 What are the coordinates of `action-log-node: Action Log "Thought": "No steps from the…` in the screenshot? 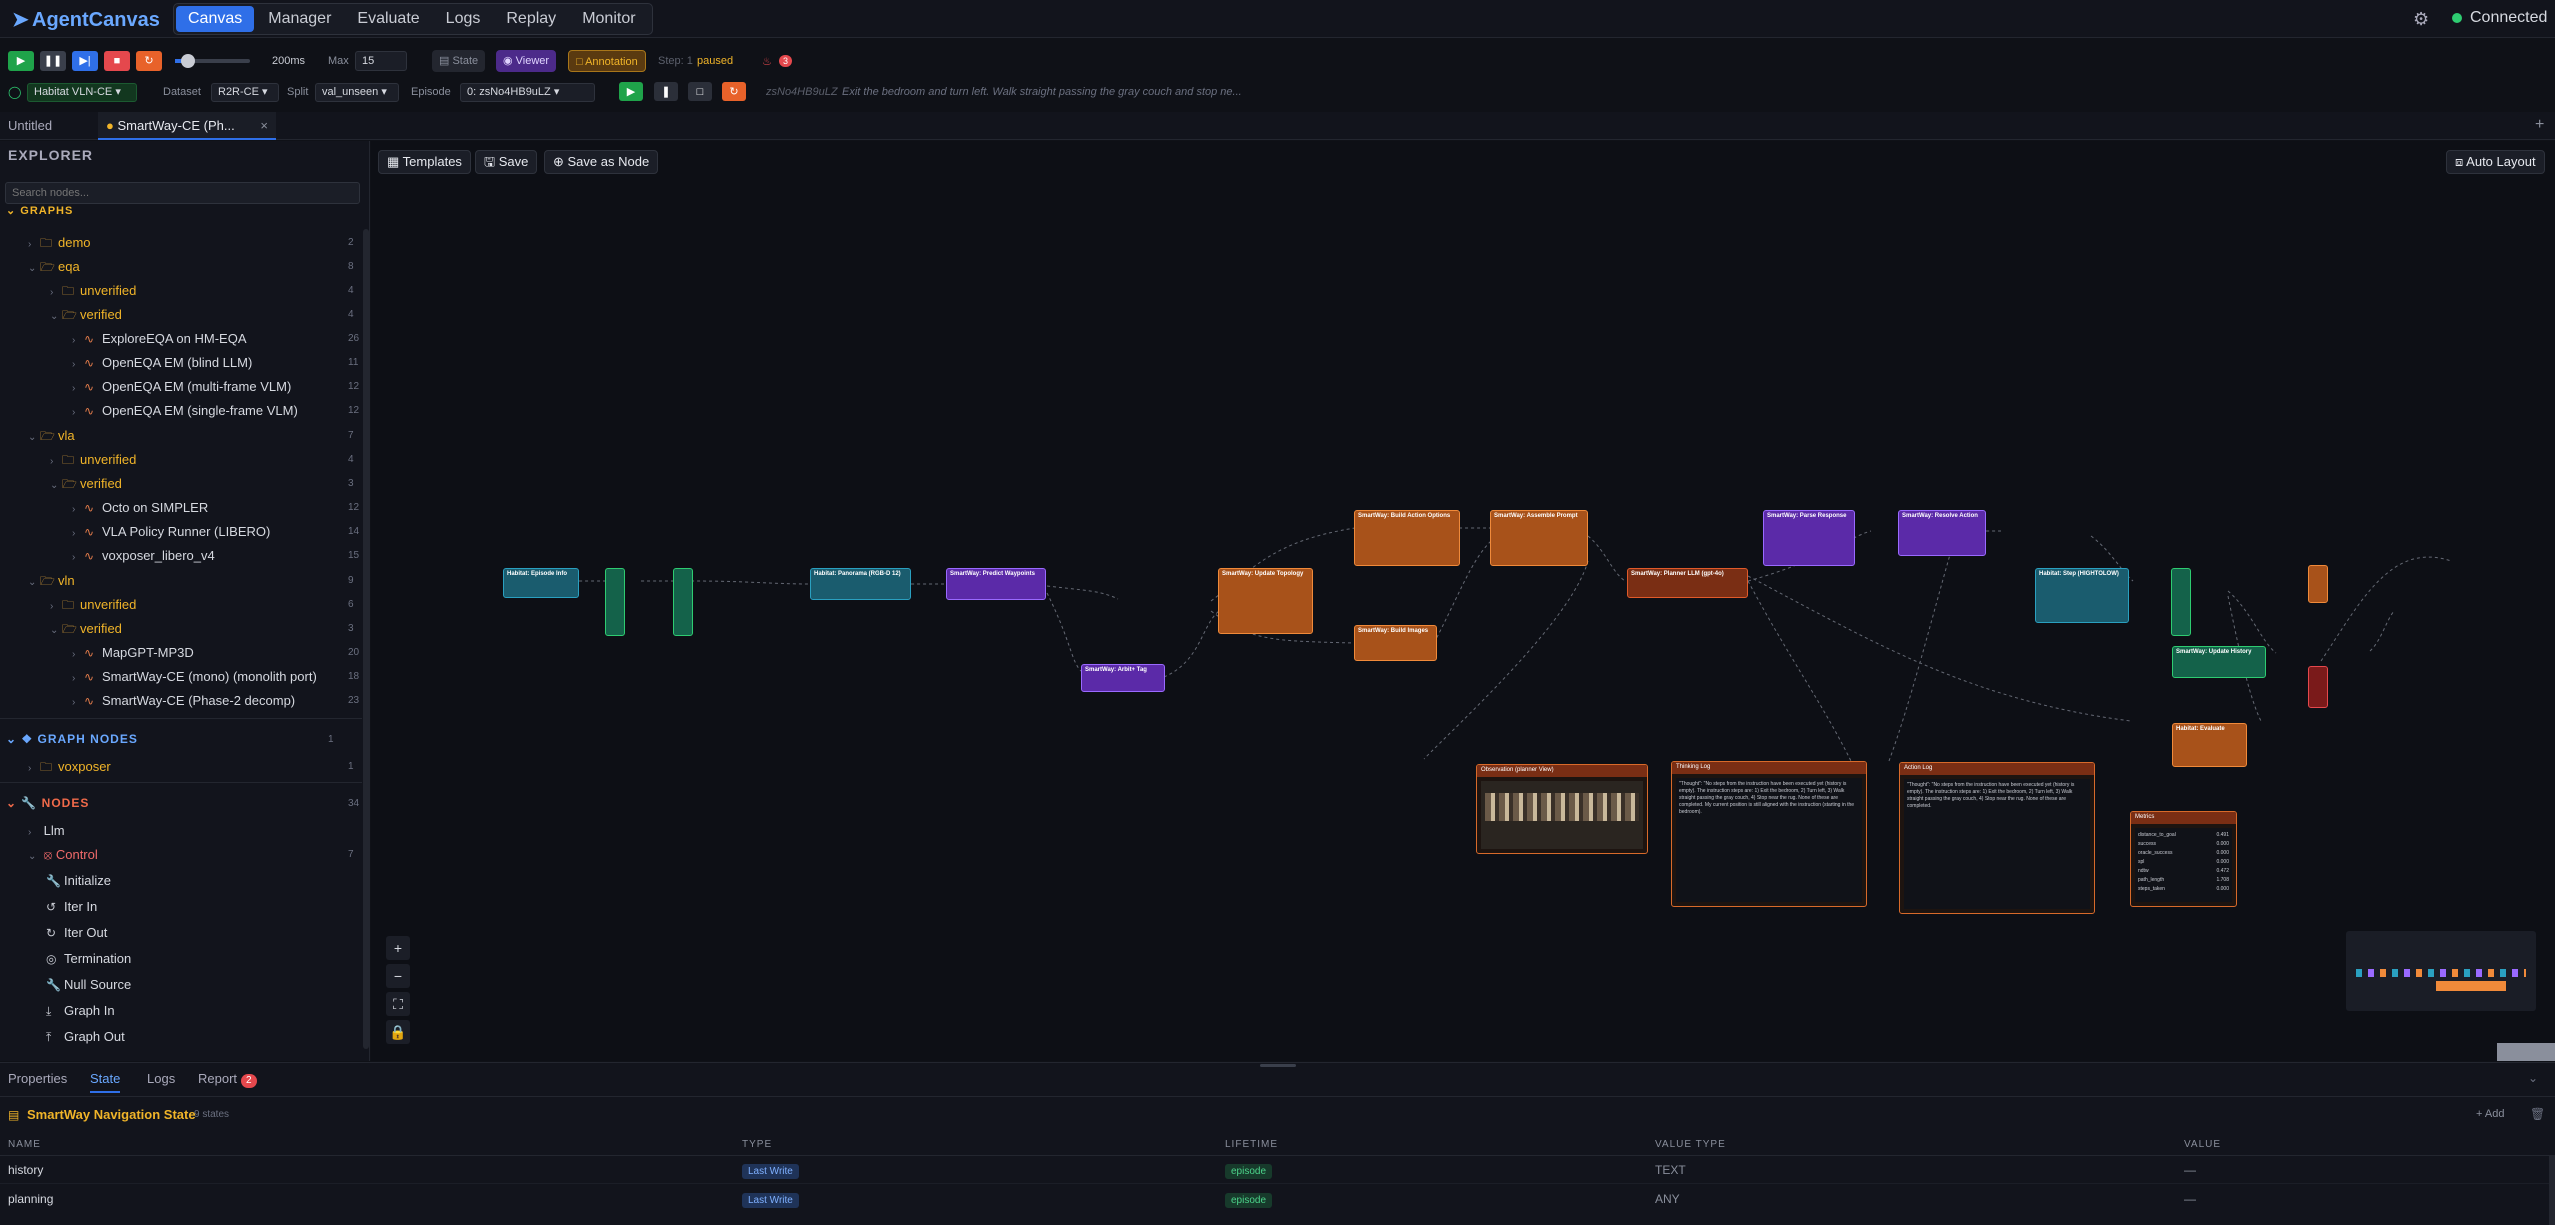 It's located at (1997, 838).